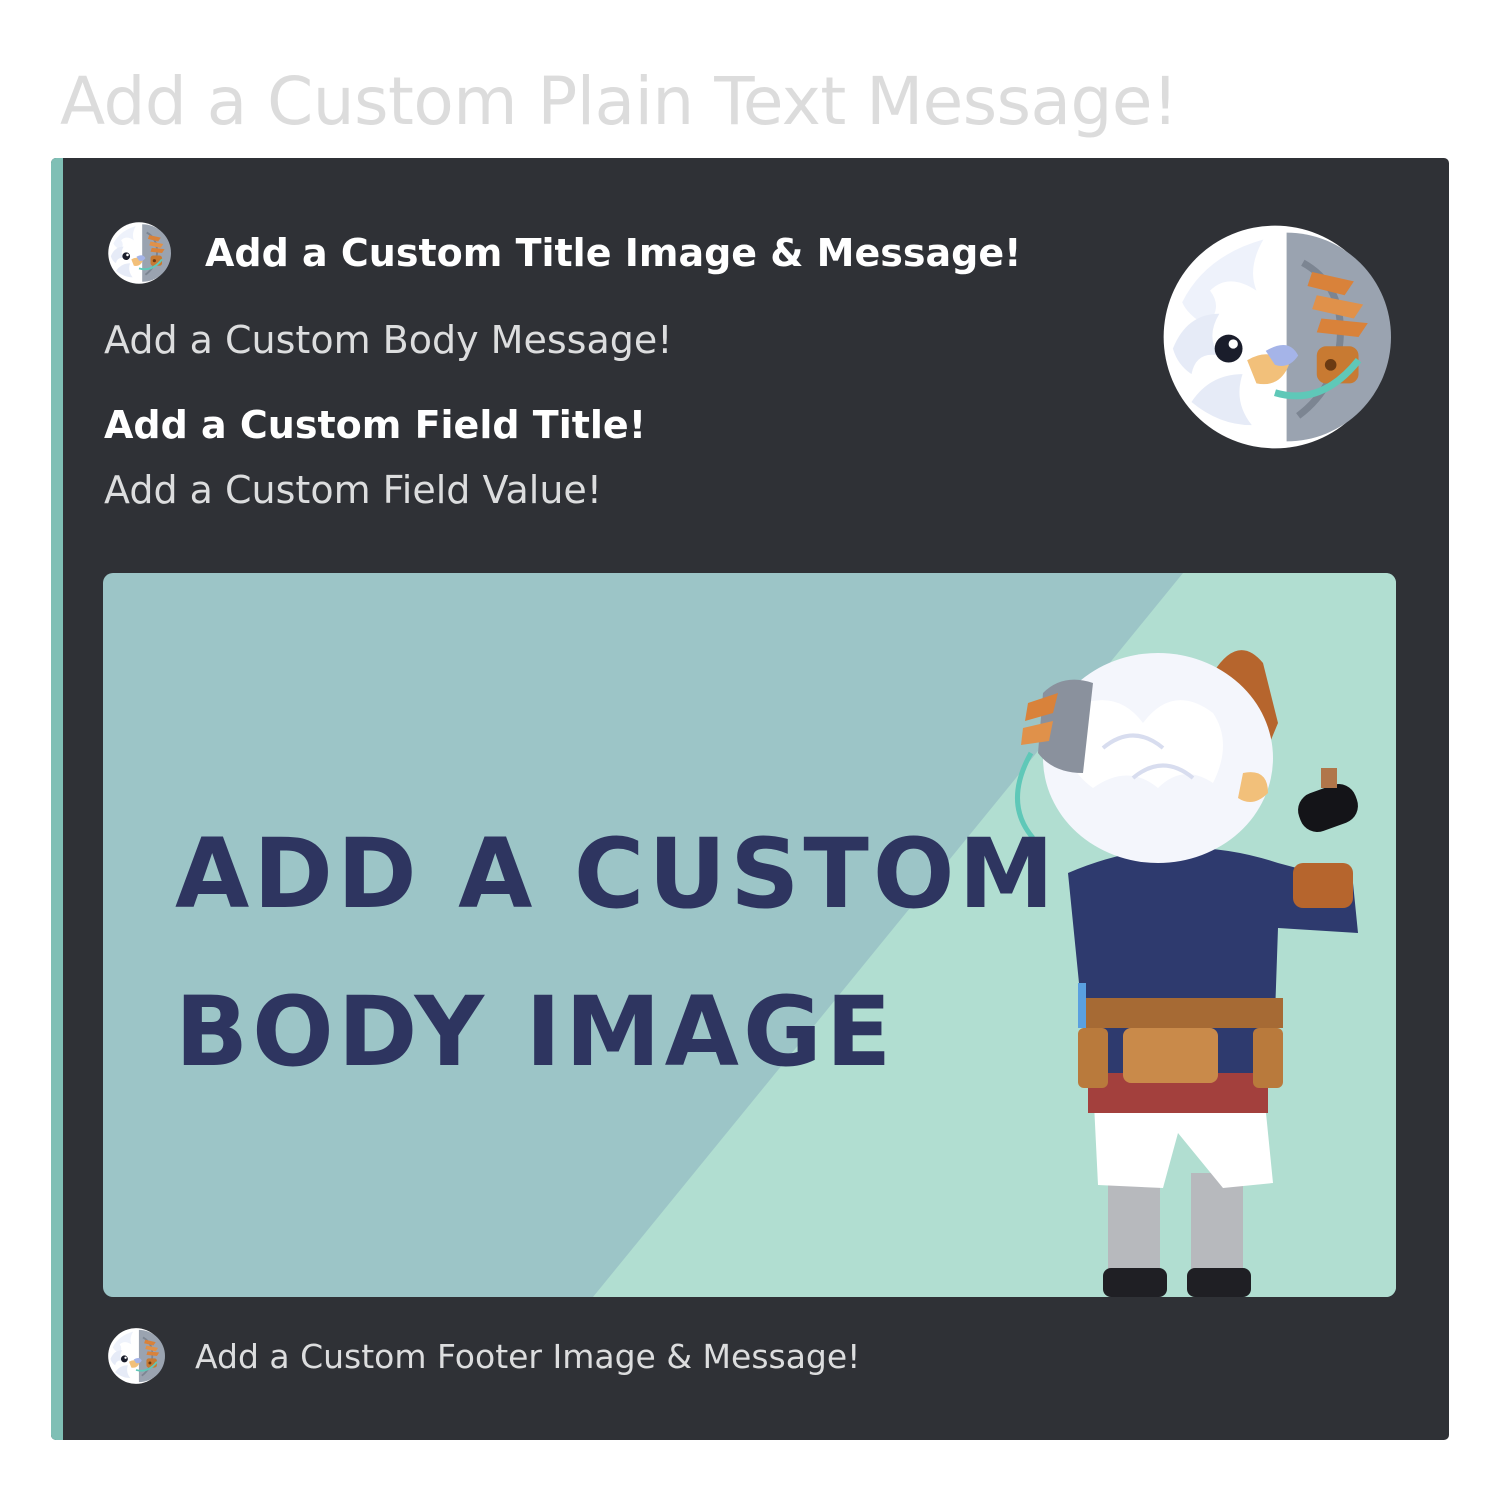  Describe the element at coordinates (388, 340) in the screenshot. I see `embed-body-message: Add a Custom Body Message!` at that location.